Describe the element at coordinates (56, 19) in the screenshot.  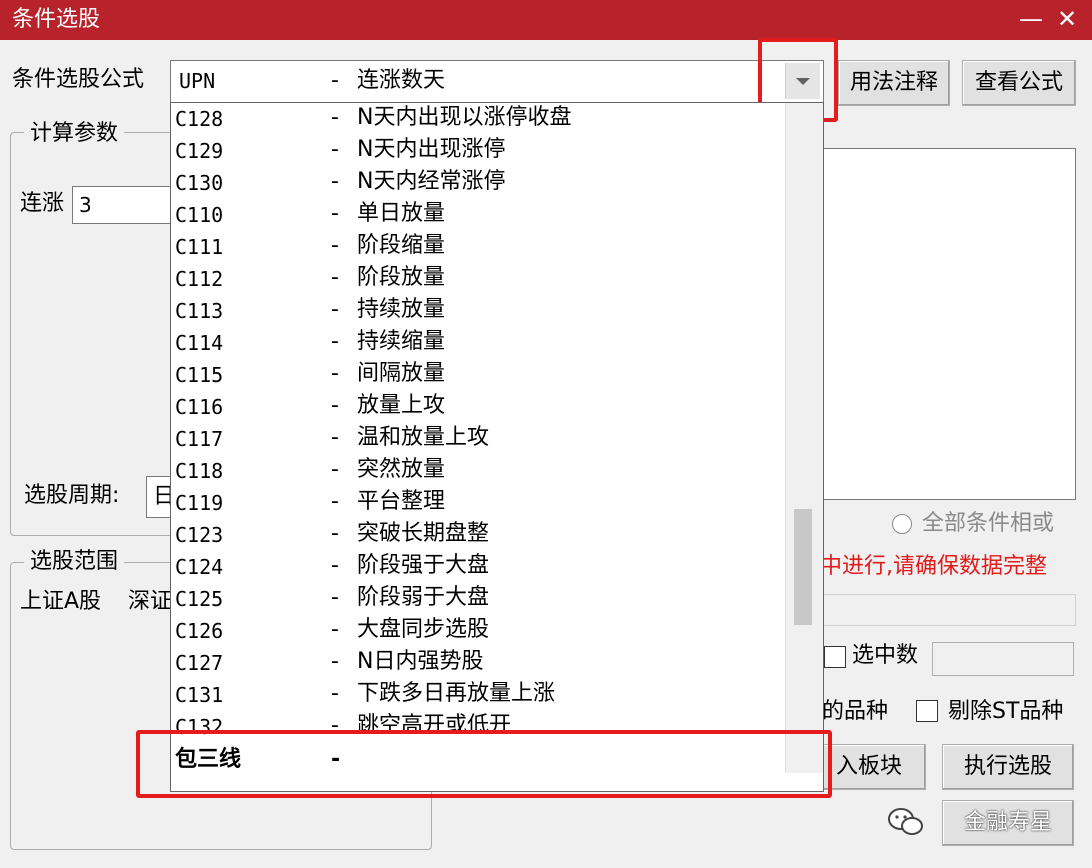
I see `window-title: 条件选股` at that location.